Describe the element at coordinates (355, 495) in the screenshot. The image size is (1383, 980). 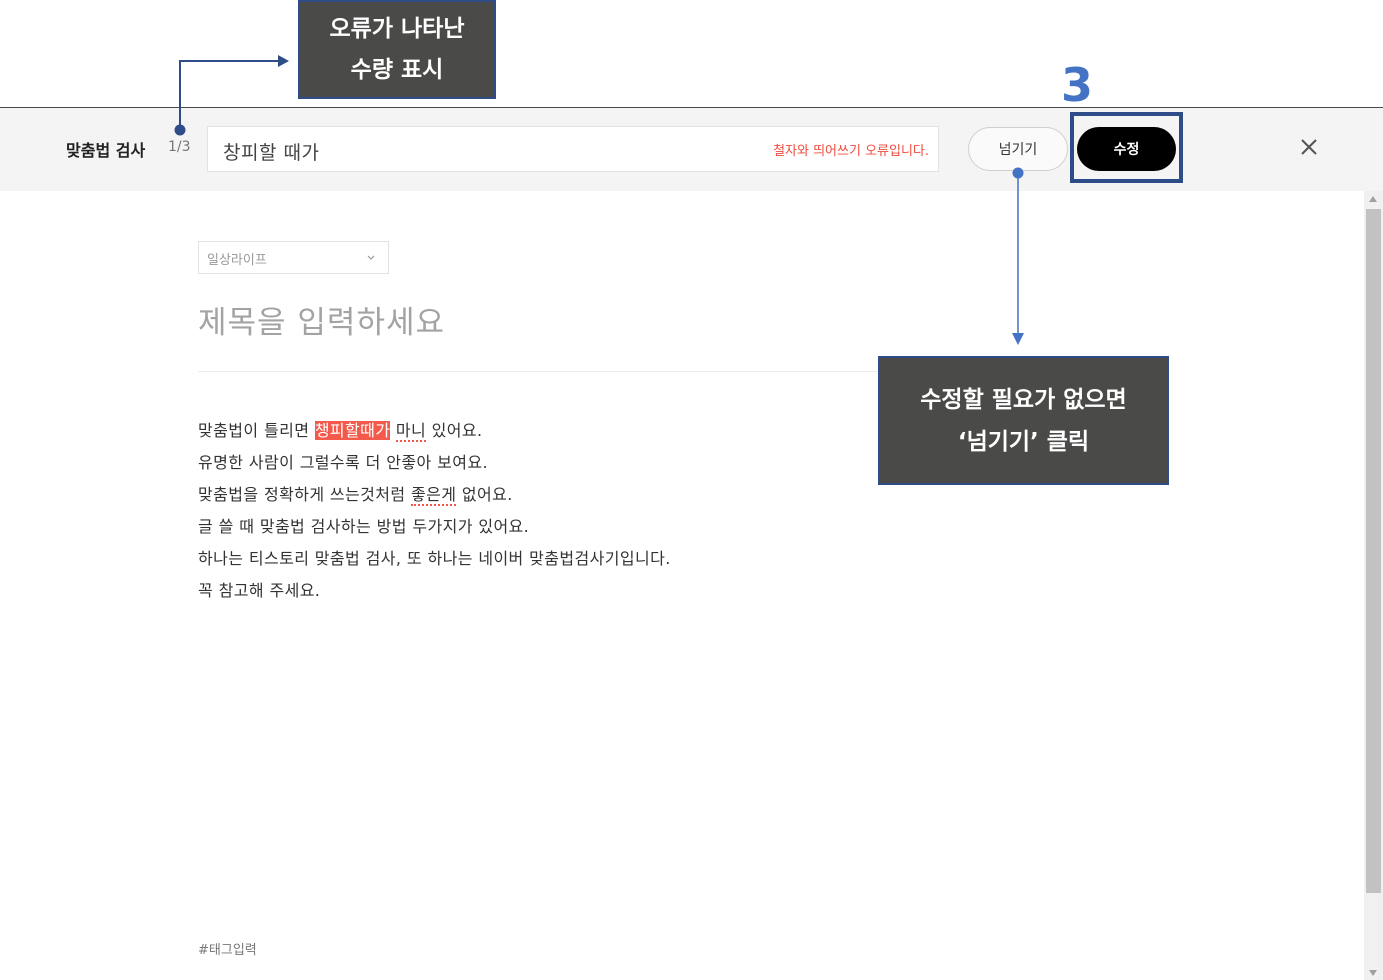
I see `body-line: 맞춤법을 정확하게 쓰는것처럼 좋은게 없어요.` at that location.